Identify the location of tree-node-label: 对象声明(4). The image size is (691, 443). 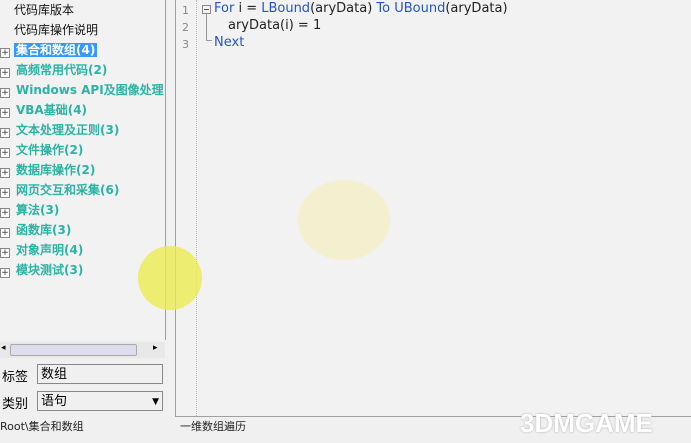
(50, 250).